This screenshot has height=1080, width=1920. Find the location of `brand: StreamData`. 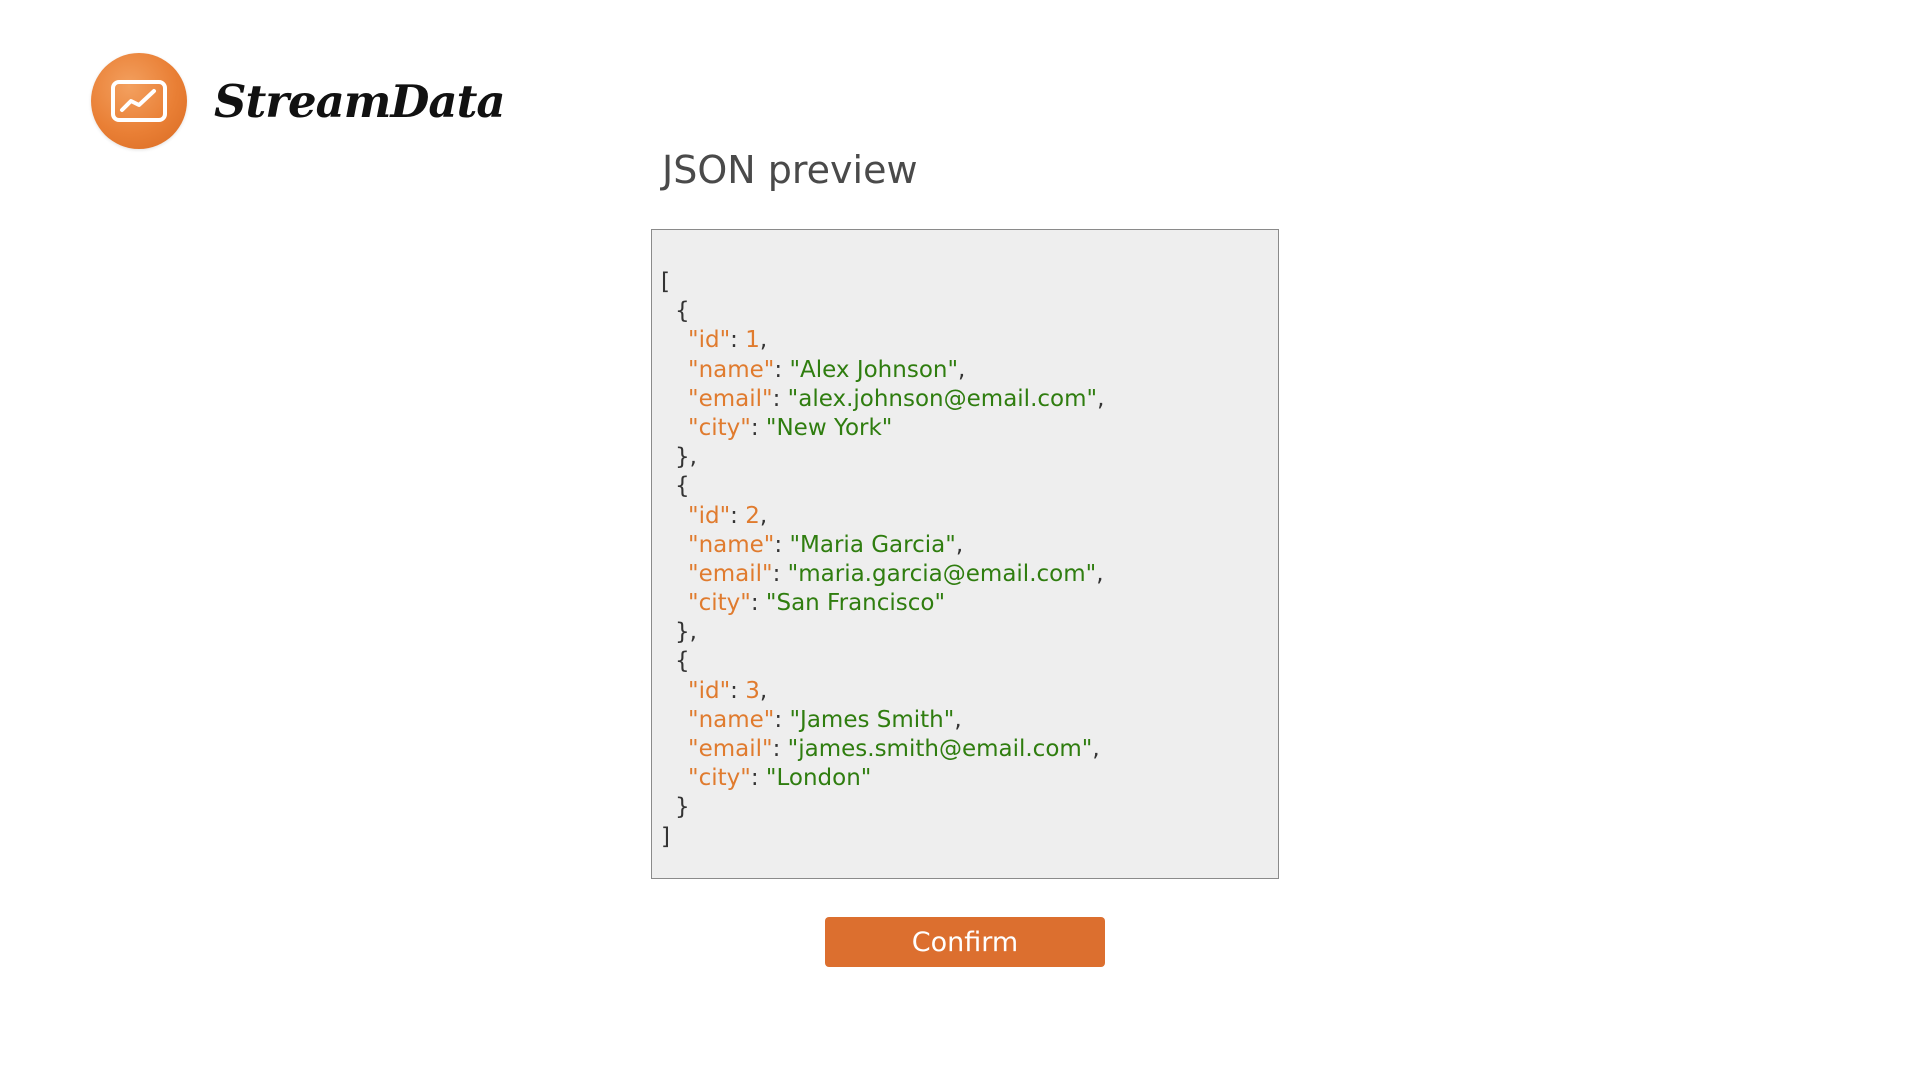

brand: StreamData is located at coordinates (298, 101).